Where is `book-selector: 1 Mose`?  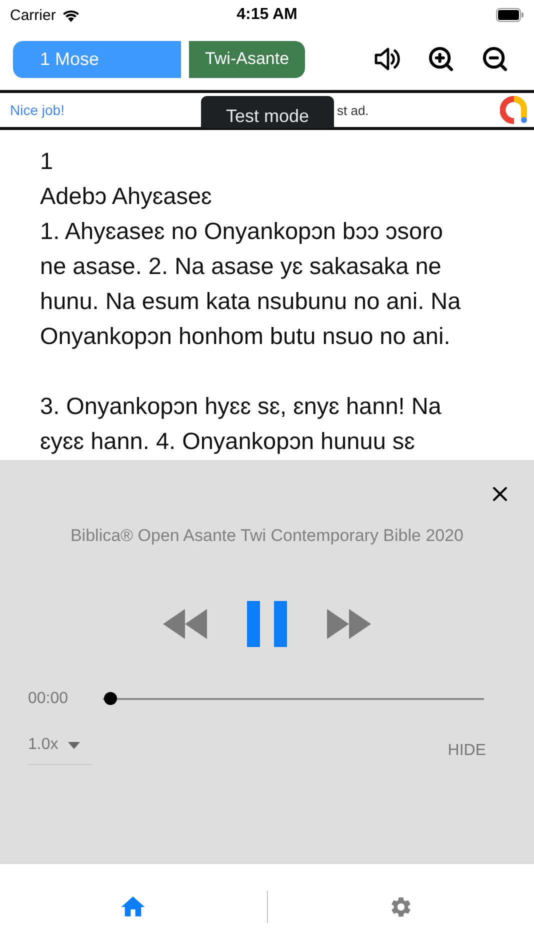 book-selector: 1 Mose is located at coordinates (97, 59).